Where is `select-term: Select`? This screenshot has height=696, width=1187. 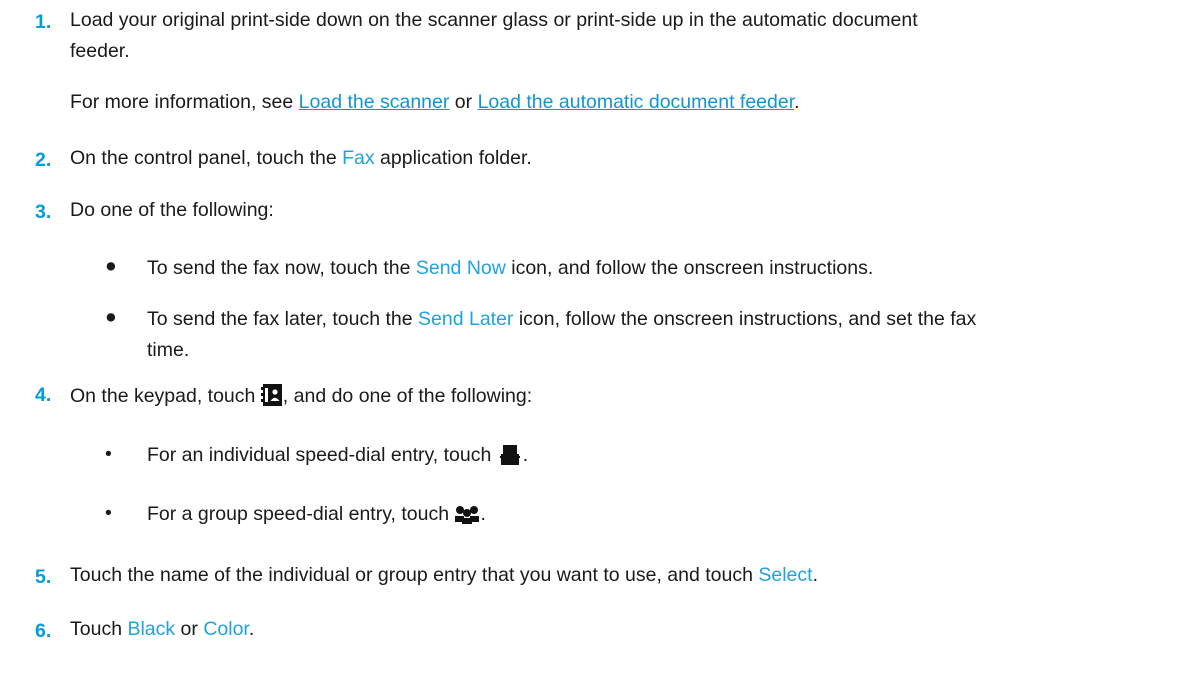 select-term: Select is located at coordinates (785, 575).